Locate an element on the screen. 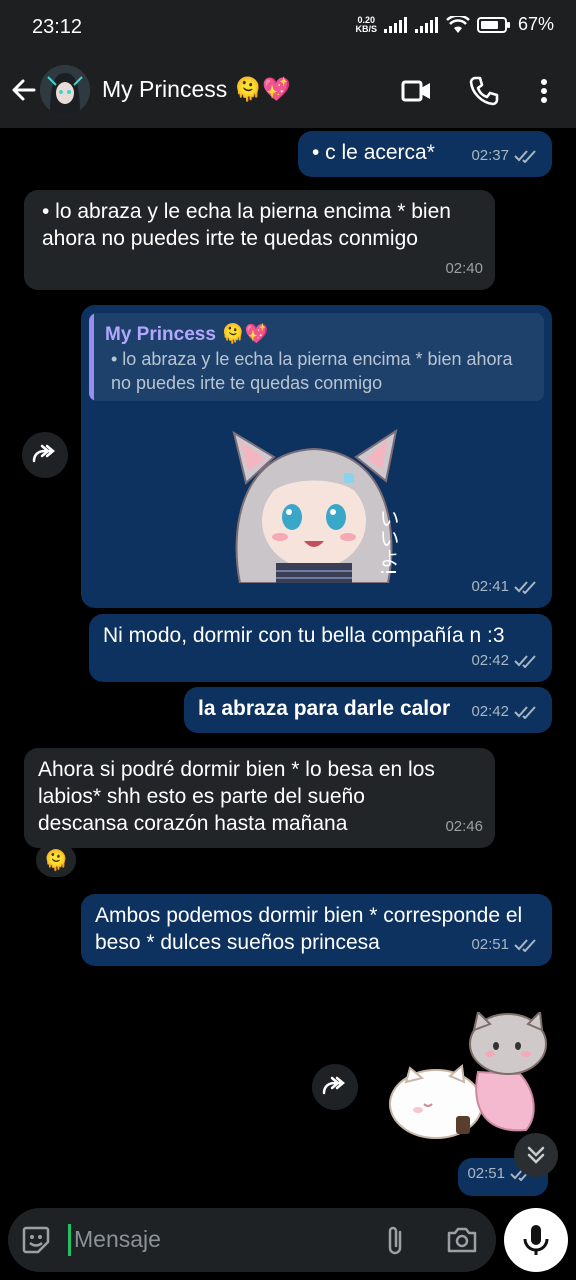 This screenshot has height=1280, width=576. microphone-icon is located at coordinates (536, 1240).